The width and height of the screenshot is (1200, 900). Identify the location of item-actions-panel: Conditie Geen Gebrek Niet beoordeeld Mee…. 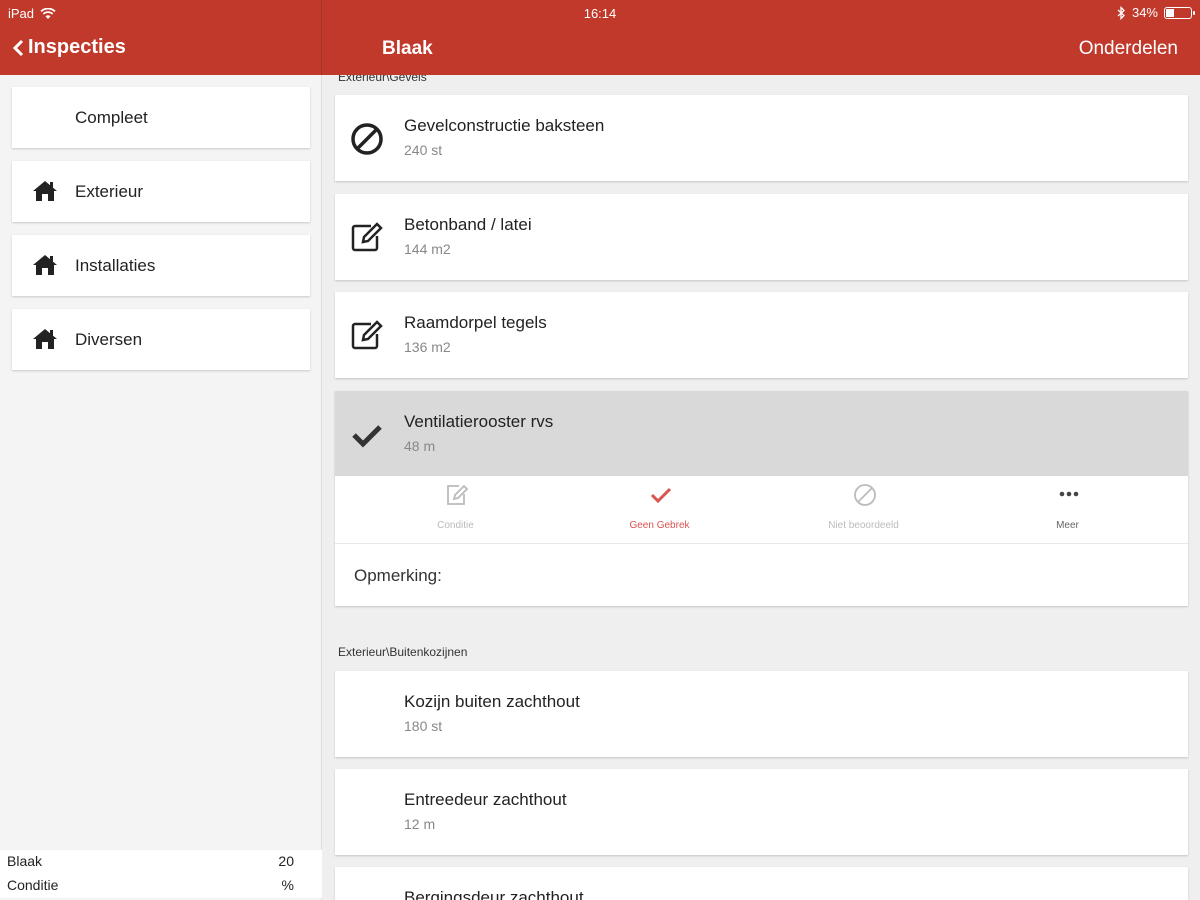
(761, 541).